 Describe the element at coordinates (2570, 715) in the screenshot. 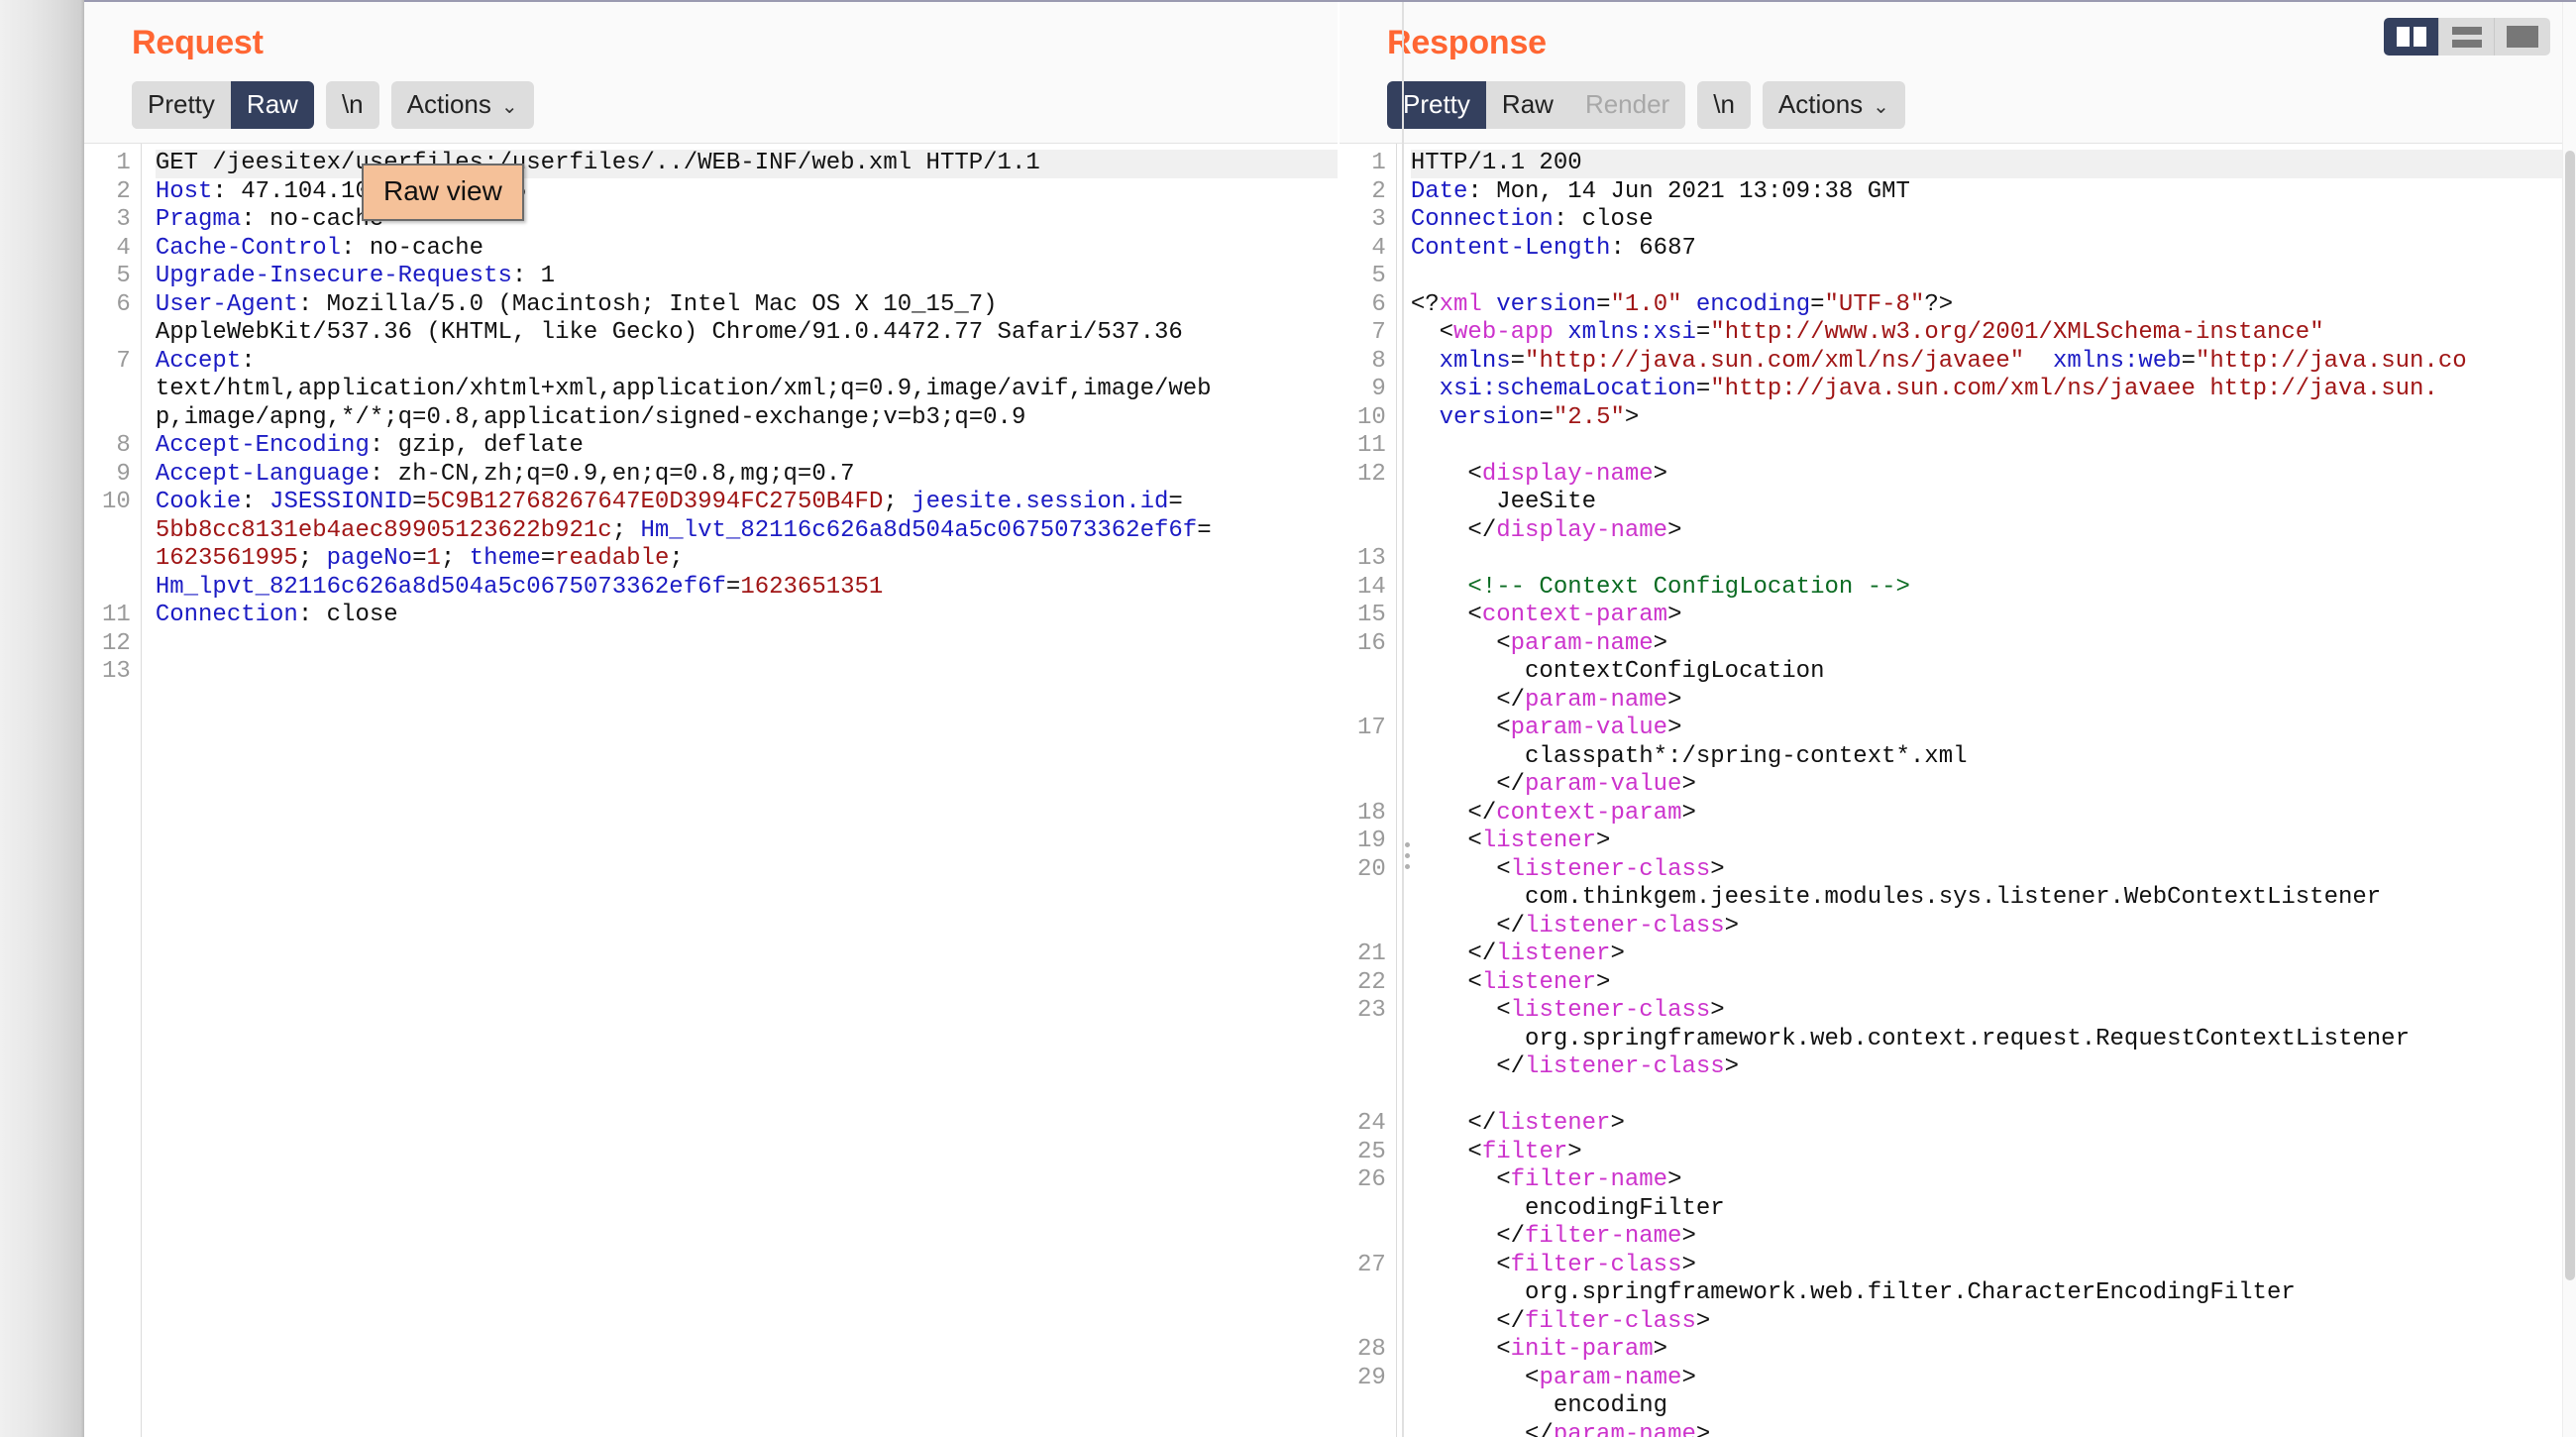

I see `response-scrollbar-thumb` at that location.